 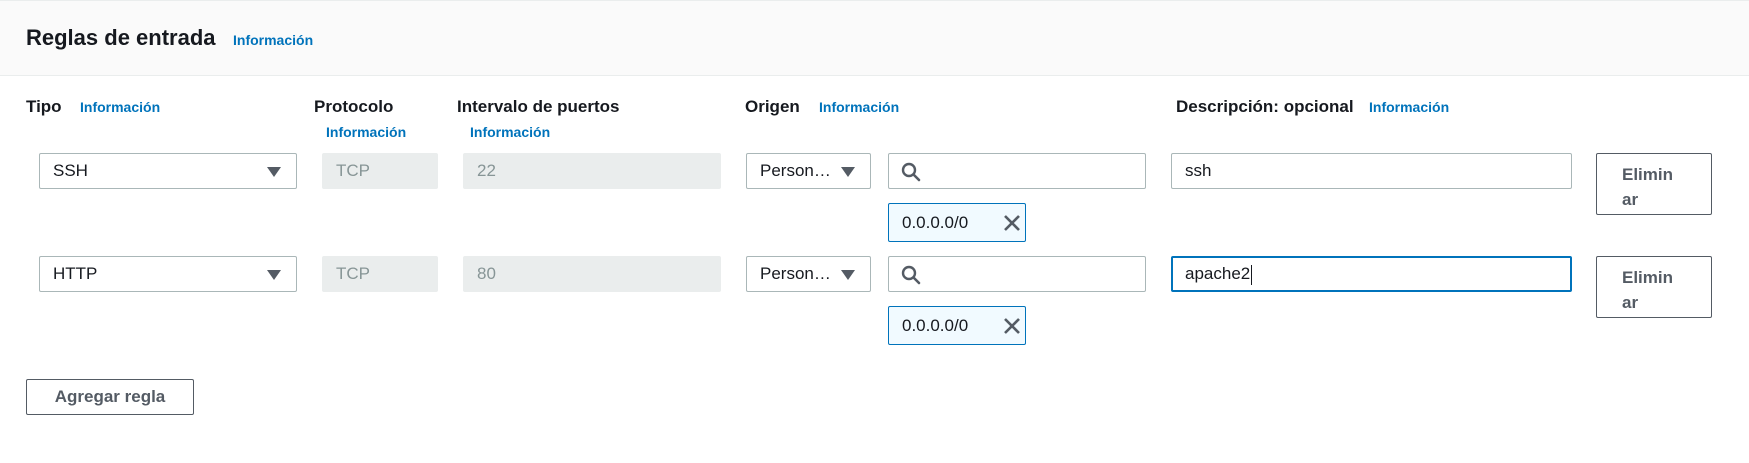 What do you see at coordinates (110, 397) in the screenshot?
I see `add-rule-button: Agregar regla` at bounding box center [110, 397].